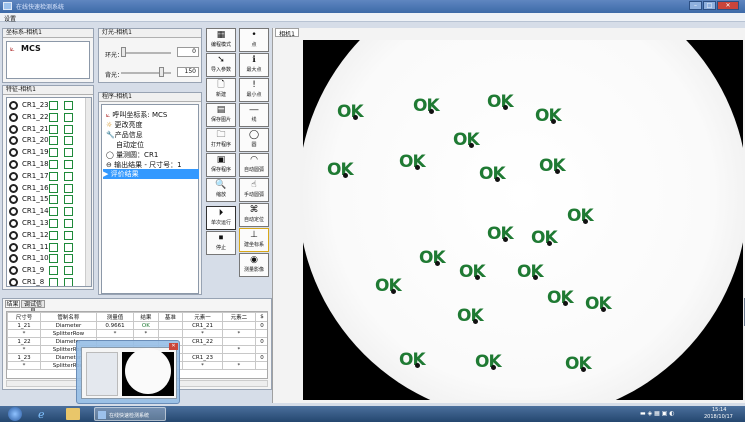  Describe the element at coordinates (48, 248) in the screenshot. I see `feature-item: CR1_11` at that location.